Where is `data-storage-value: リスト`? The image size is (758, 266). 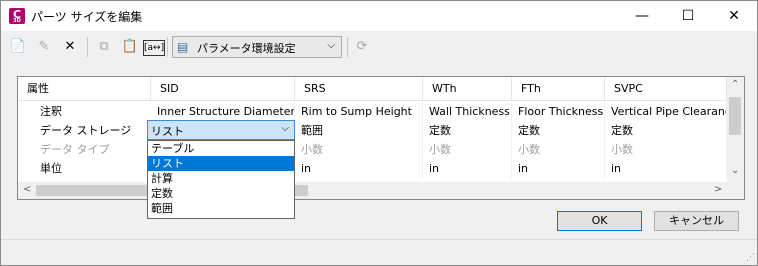 data-storage-value: リスト is located at coordinates (167, 131).